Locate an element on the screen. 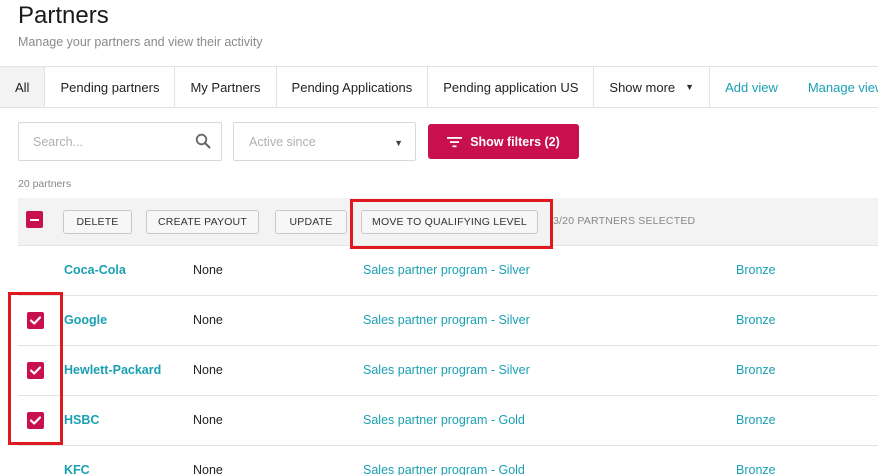 The height and width of the screenshot is (475, 878). tab-label: Pending Applications is located at coordinates (352, 87).